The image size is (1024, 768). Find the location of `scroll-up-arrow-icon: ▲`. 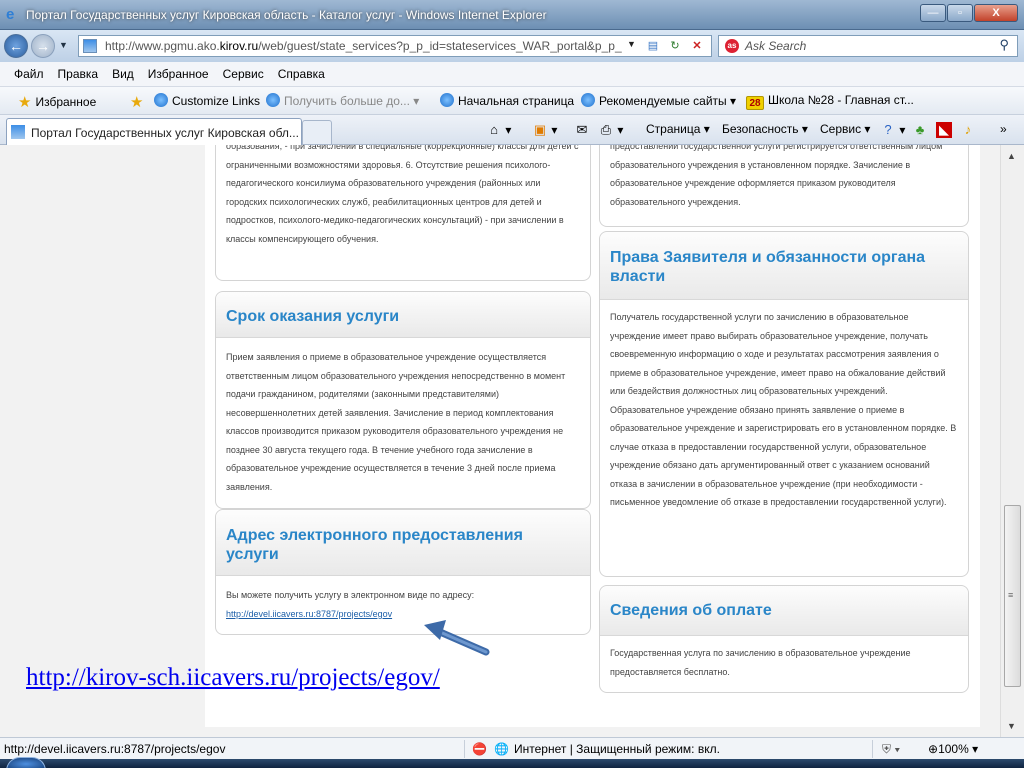

scroll-up-arrow-icon: ▲ is located at coordinates (1011, 156).